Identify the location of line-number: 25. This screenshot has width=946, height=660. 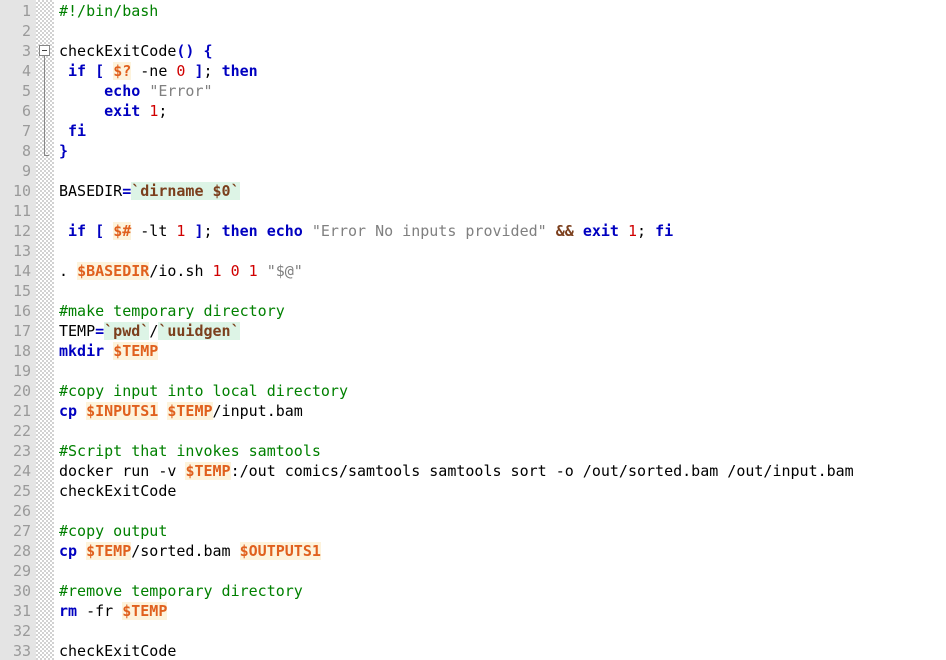
(21, 491).